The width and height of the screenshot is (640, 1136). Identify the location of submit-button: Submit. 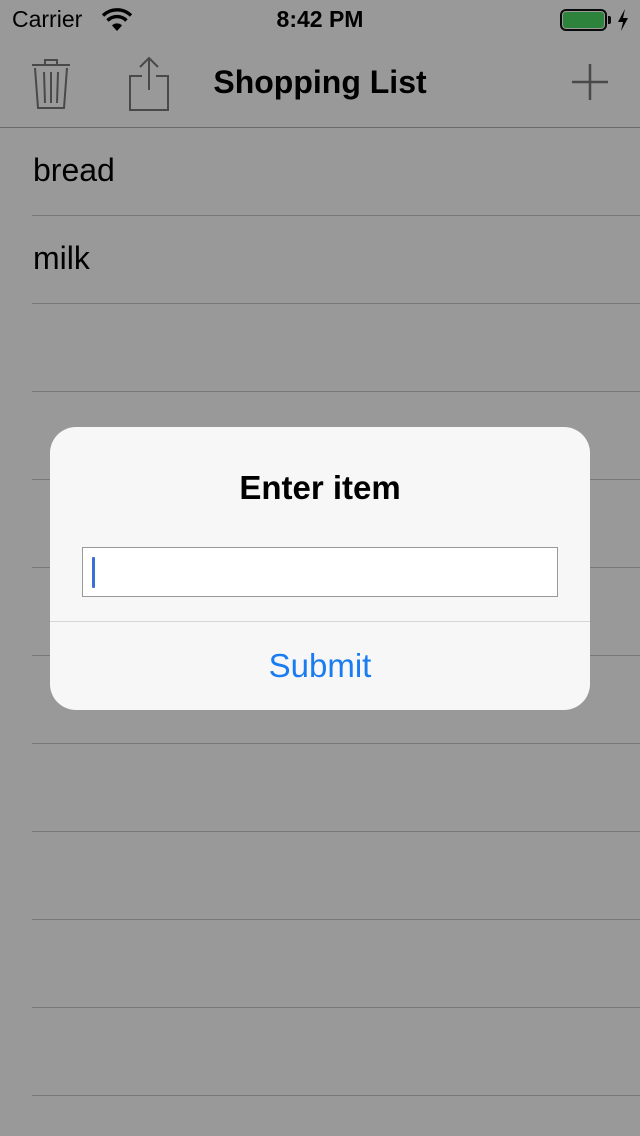
(320, 666).